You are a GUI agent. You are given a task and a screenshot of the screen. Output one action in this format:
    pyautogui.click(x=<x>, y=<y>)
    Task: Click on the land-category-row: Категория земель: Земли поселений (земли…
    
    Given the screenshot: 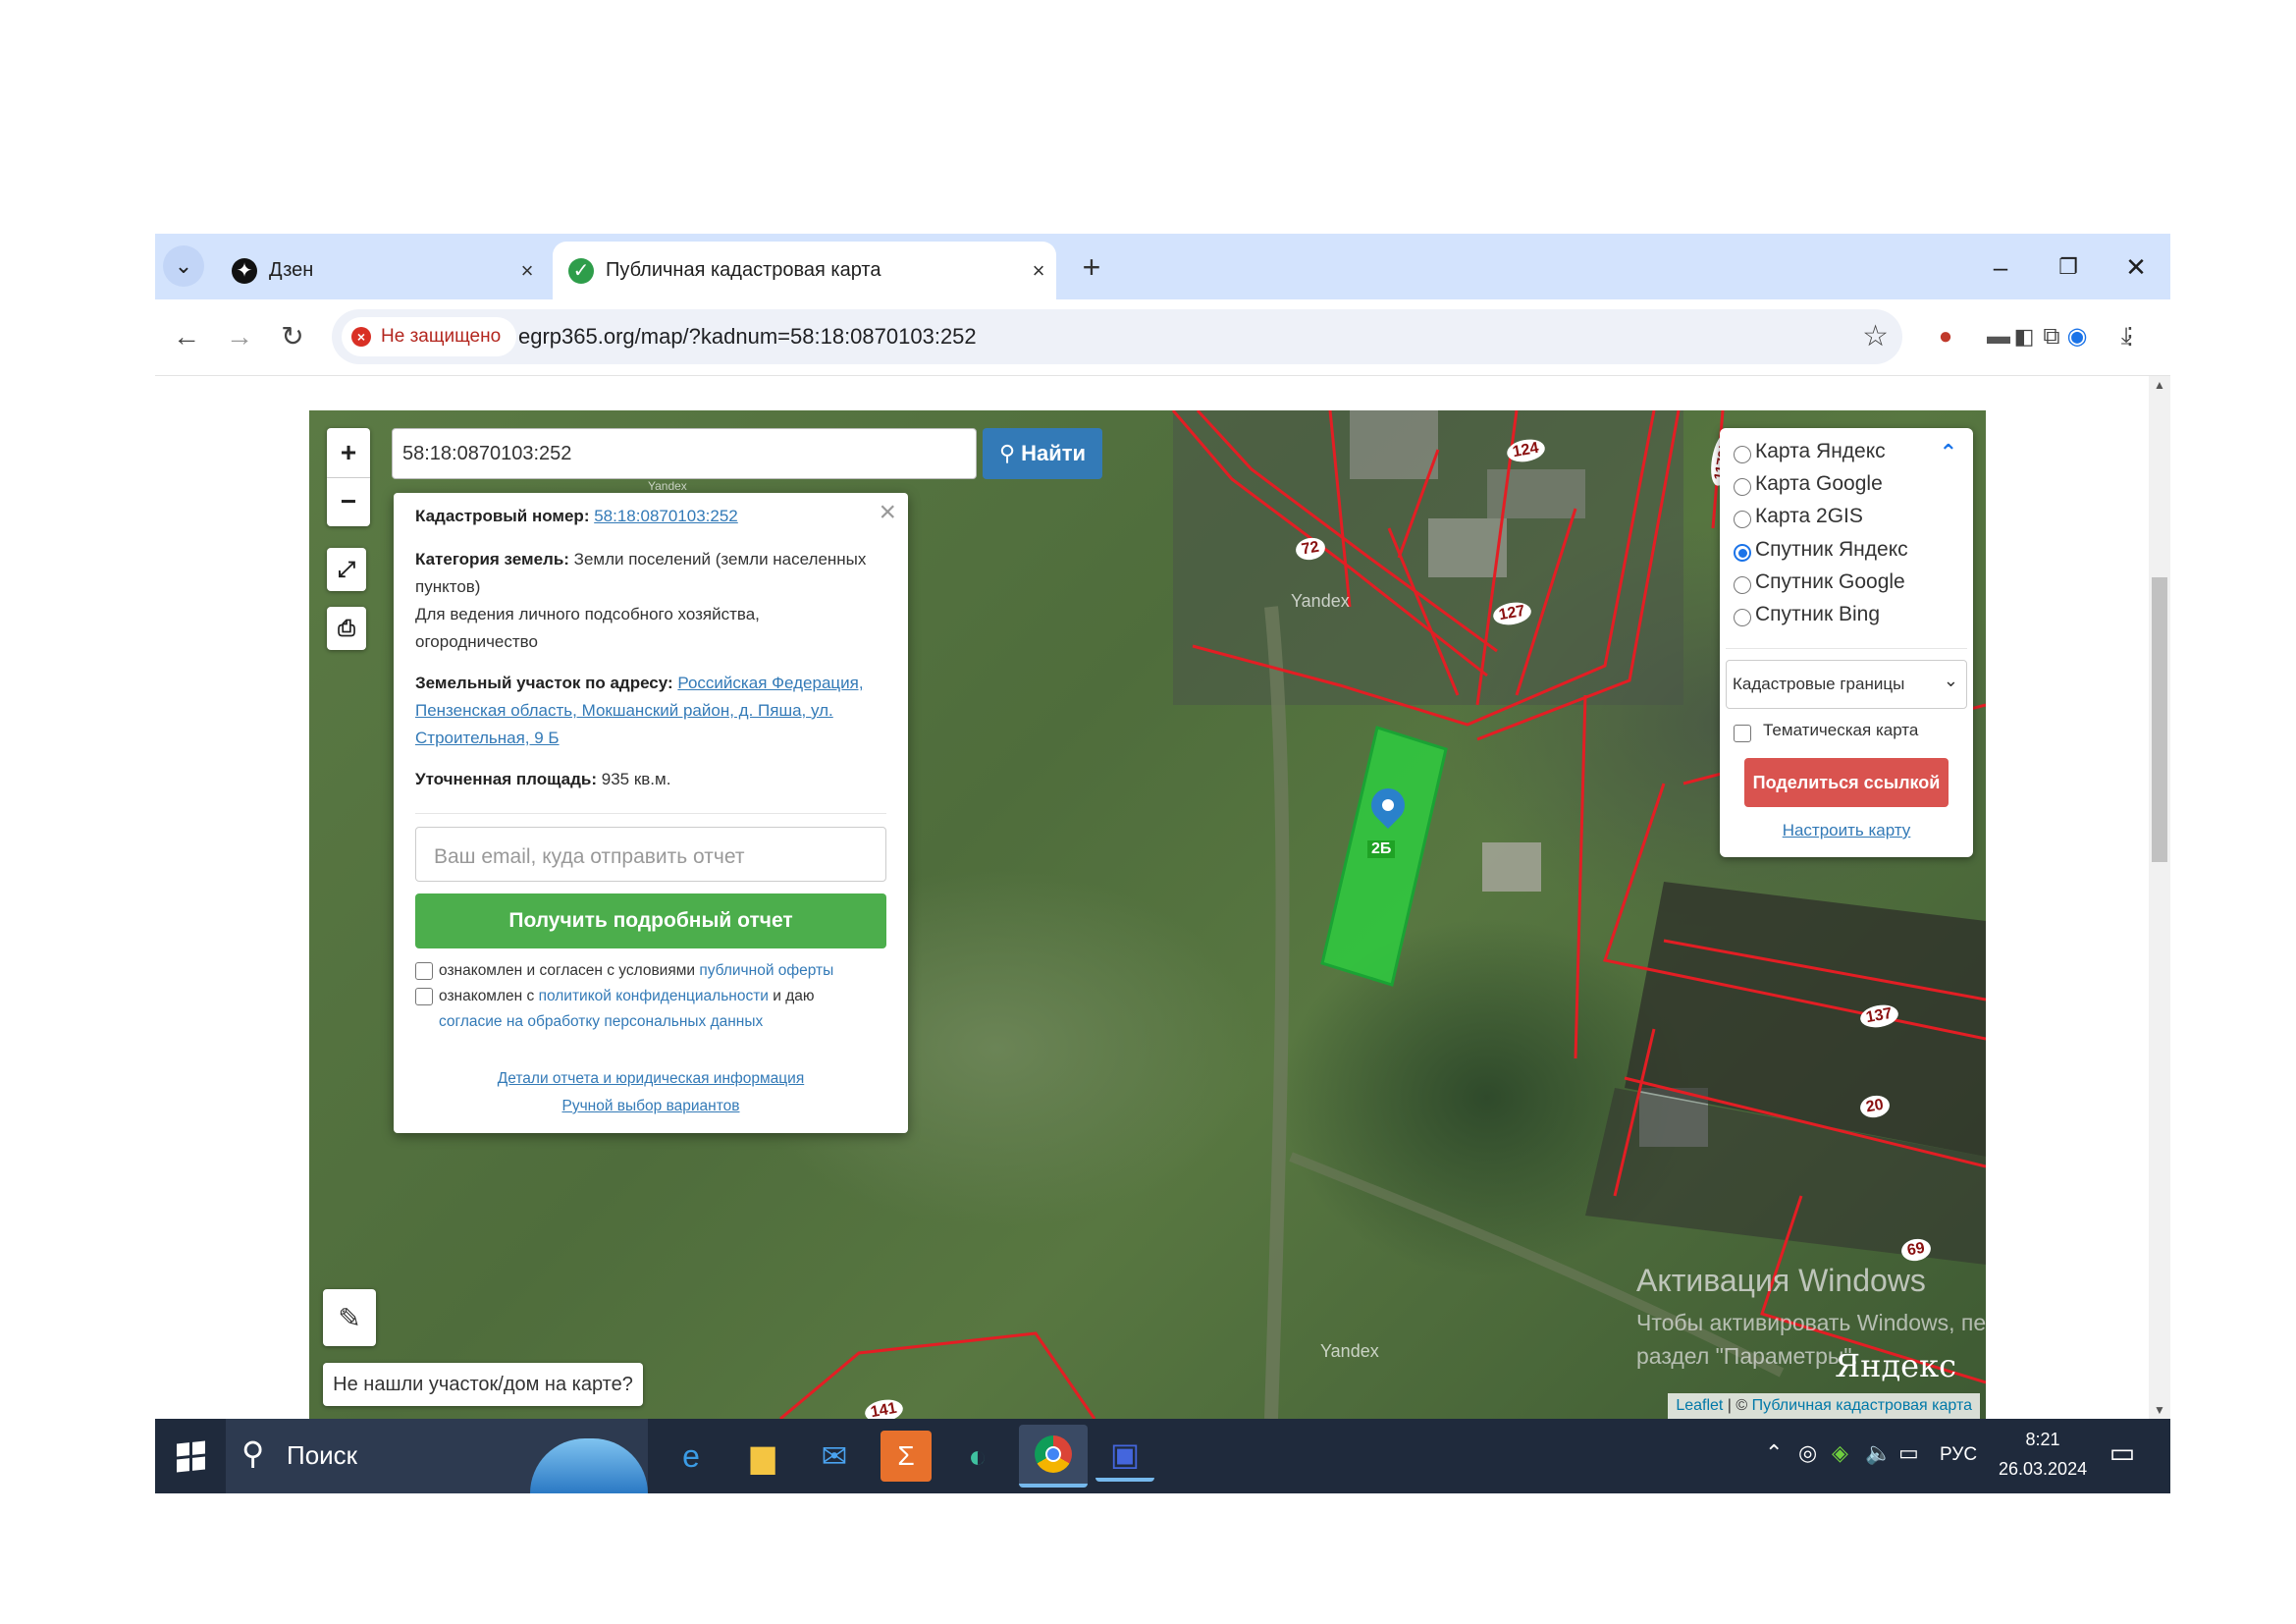 What is the action you would take?
    pyautogui.click(x=650, y=573)
    